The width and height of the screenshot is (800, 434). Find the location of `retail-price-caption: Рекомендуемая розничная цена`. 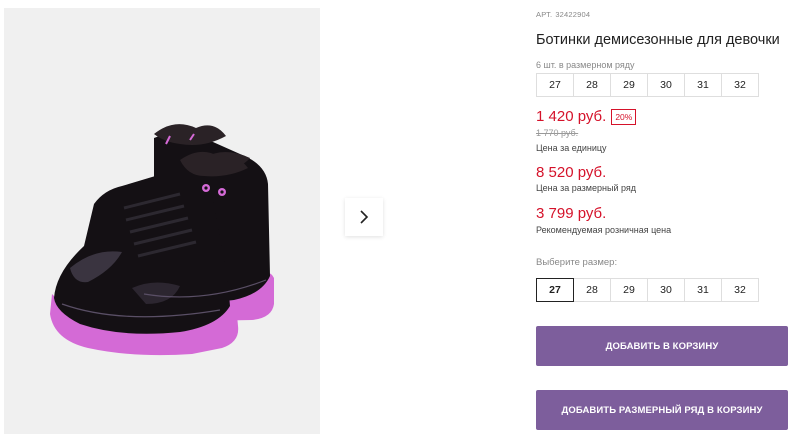

retail-price-caption: Рекомендуемая розничная цена is located at coordinates (604, 230).